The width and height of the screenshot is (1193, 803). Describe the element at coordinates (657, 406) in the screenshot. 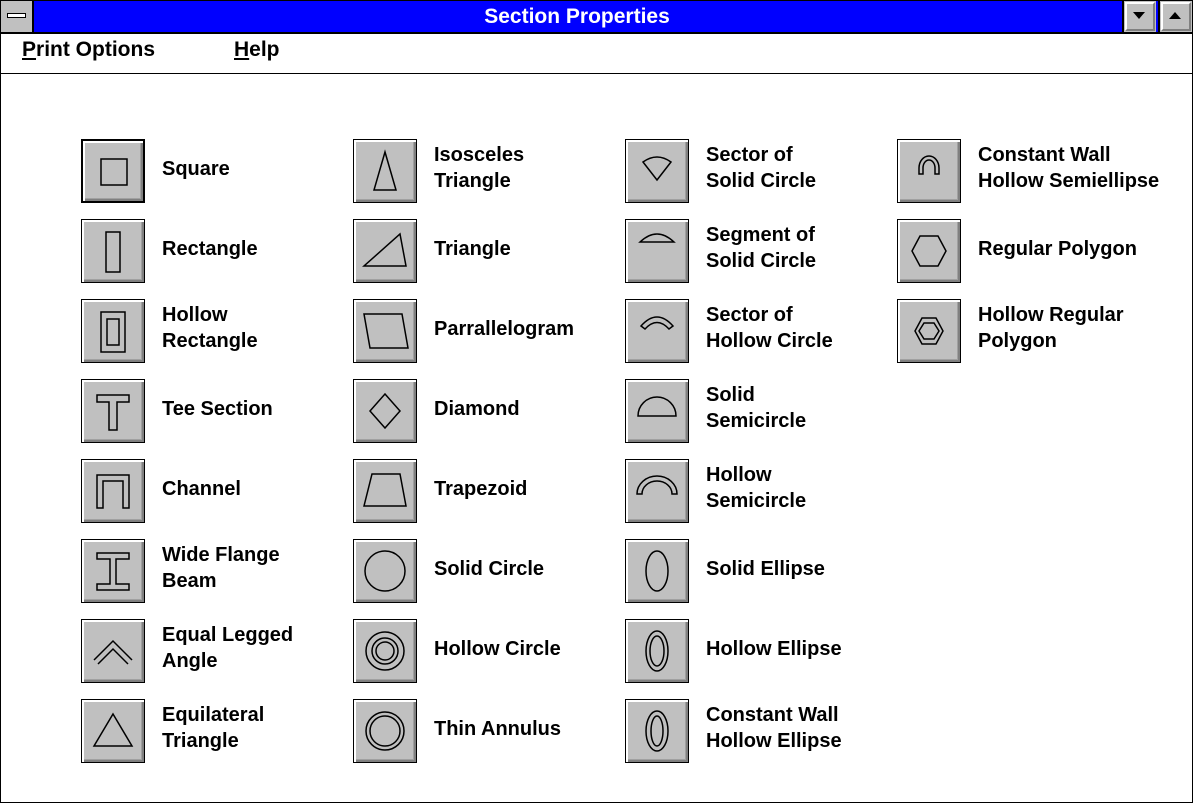

I see `solid-semicircle-icon` at that location.